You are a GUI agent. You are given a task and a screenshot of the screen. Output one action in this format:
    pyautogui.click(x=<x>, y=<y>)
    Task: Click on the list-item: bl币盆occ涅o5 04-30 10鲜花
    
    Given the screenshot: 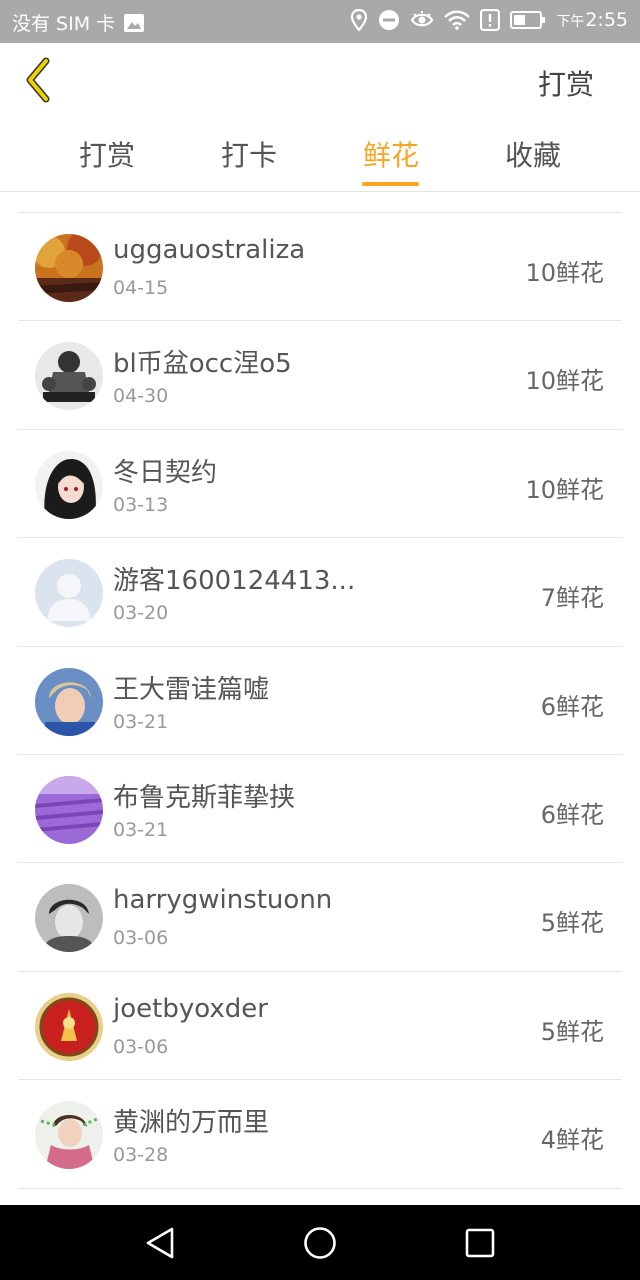 What is the action you would take?
    pyautogui.click(x=320, y=375)
    